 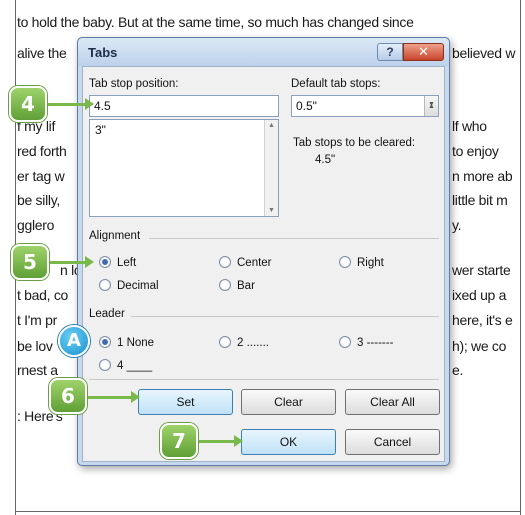 I want to click on leader-4-radio: 4 ____, so click(x=125, y=365).